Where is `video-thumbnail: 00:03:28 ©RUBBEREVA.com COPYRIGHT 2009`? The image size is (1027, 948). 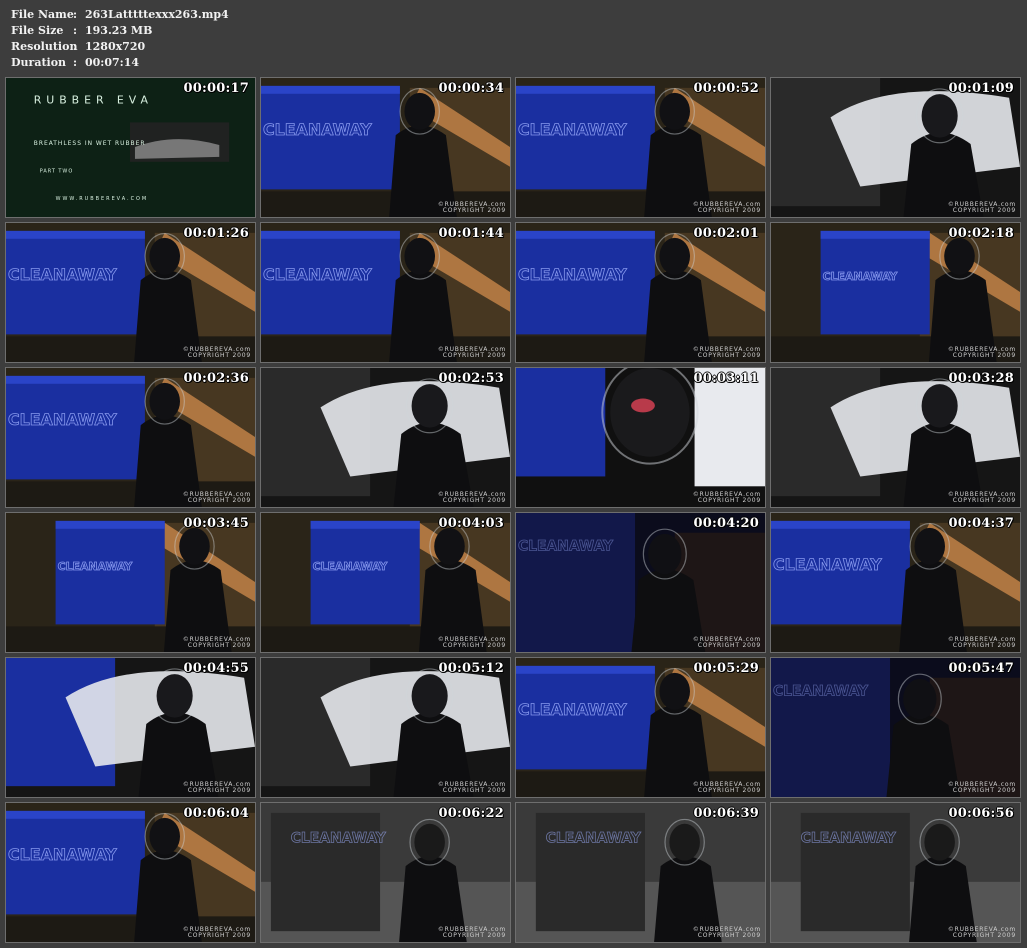
video-thumbnail: 00:03:28 ©RUBBEREVA.com COPYRIGHT 2009 is located at coordinates (895, 437).